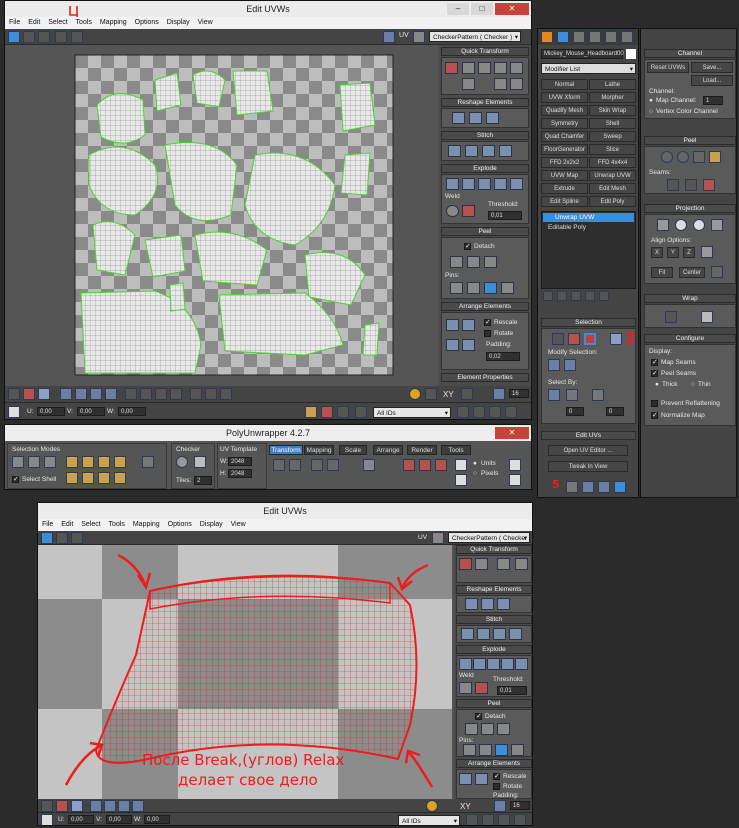 The width and height of the screenshot is (739, 828). Describe the element at coordinates (612, 201) in the screenshot. I see `modifier-btn-edit-poly: Edit Poly` at that location.